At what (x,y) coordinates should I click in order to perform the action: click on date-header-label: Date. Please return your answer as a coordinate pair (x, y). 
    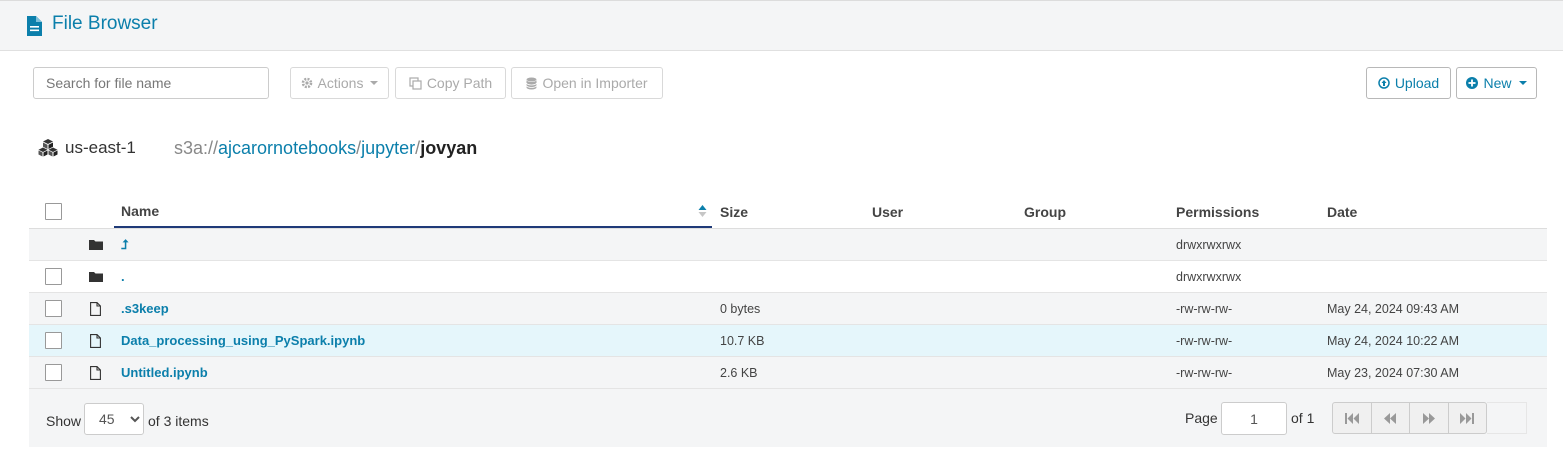
    Looking at the image, I should click on (1342, 211).